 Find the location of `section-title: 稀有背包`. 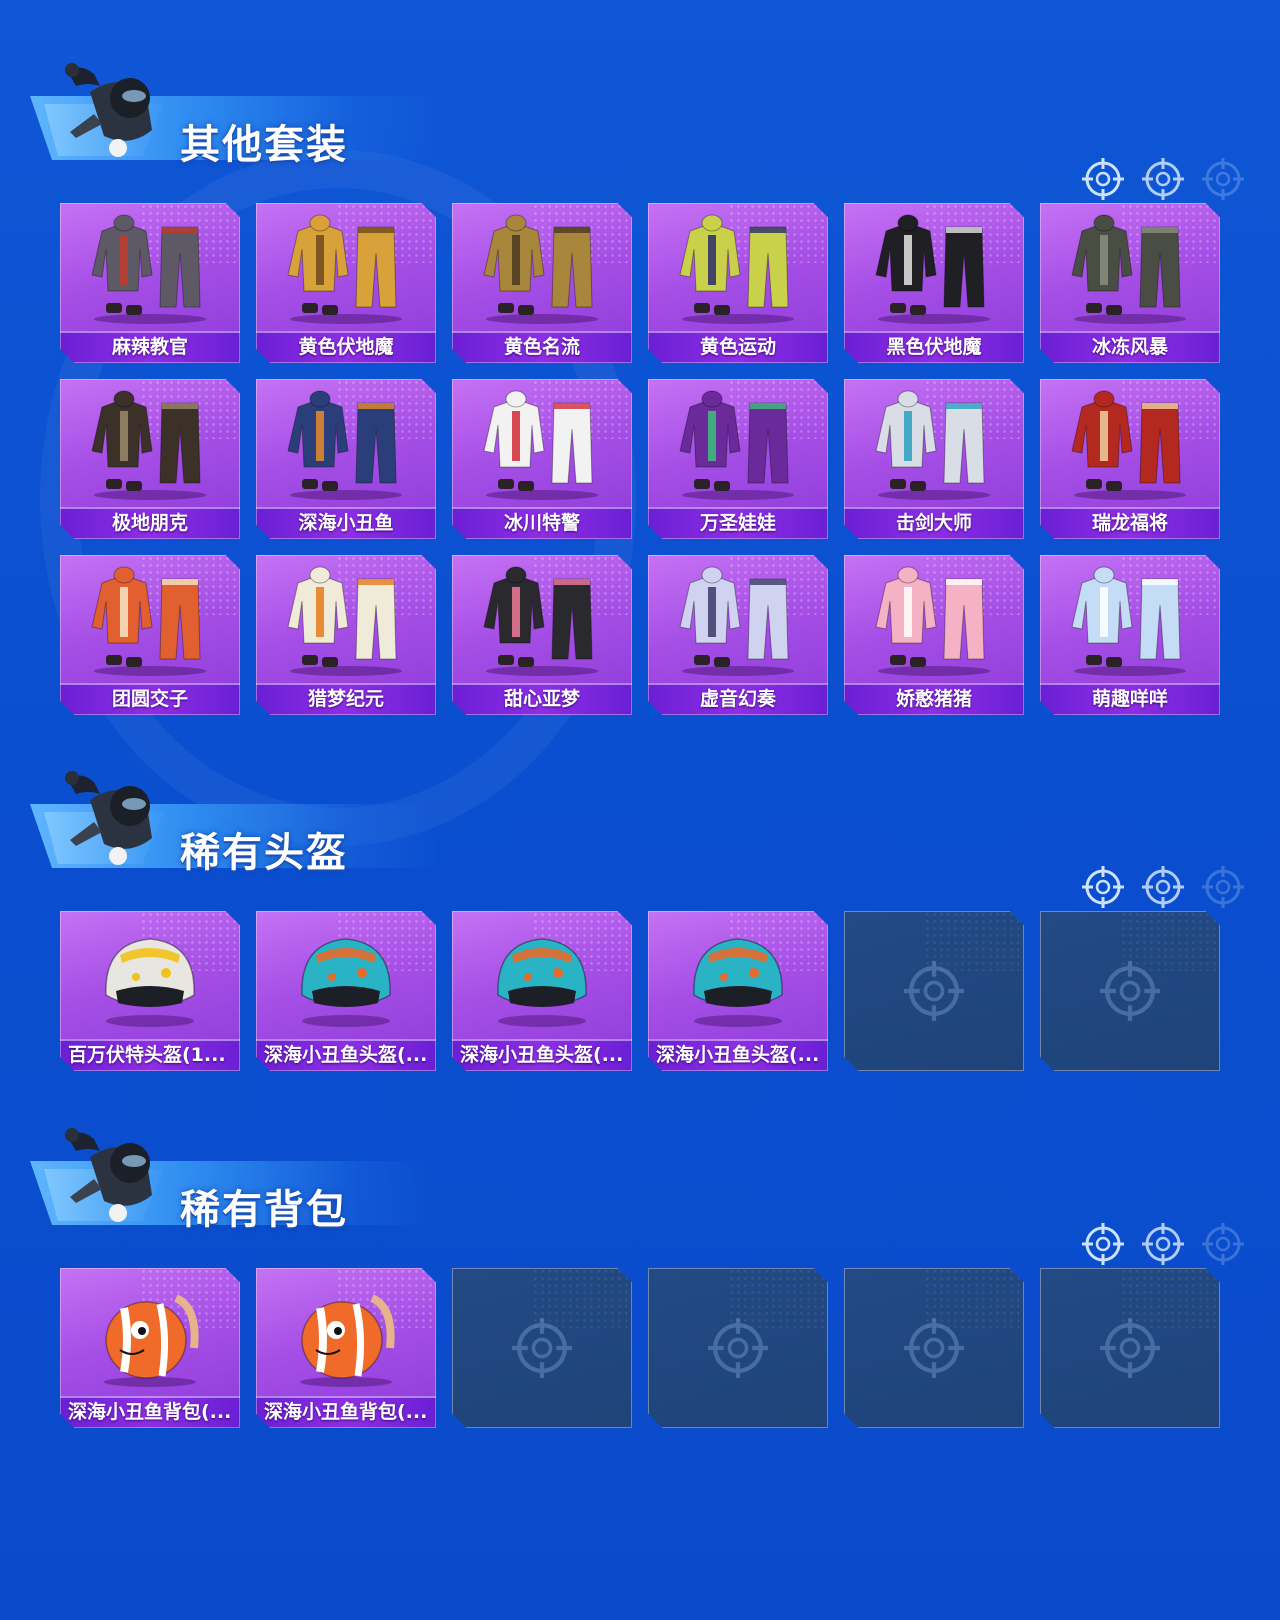

section-title: 稀有背包 is located at coordinates (264, 1210).